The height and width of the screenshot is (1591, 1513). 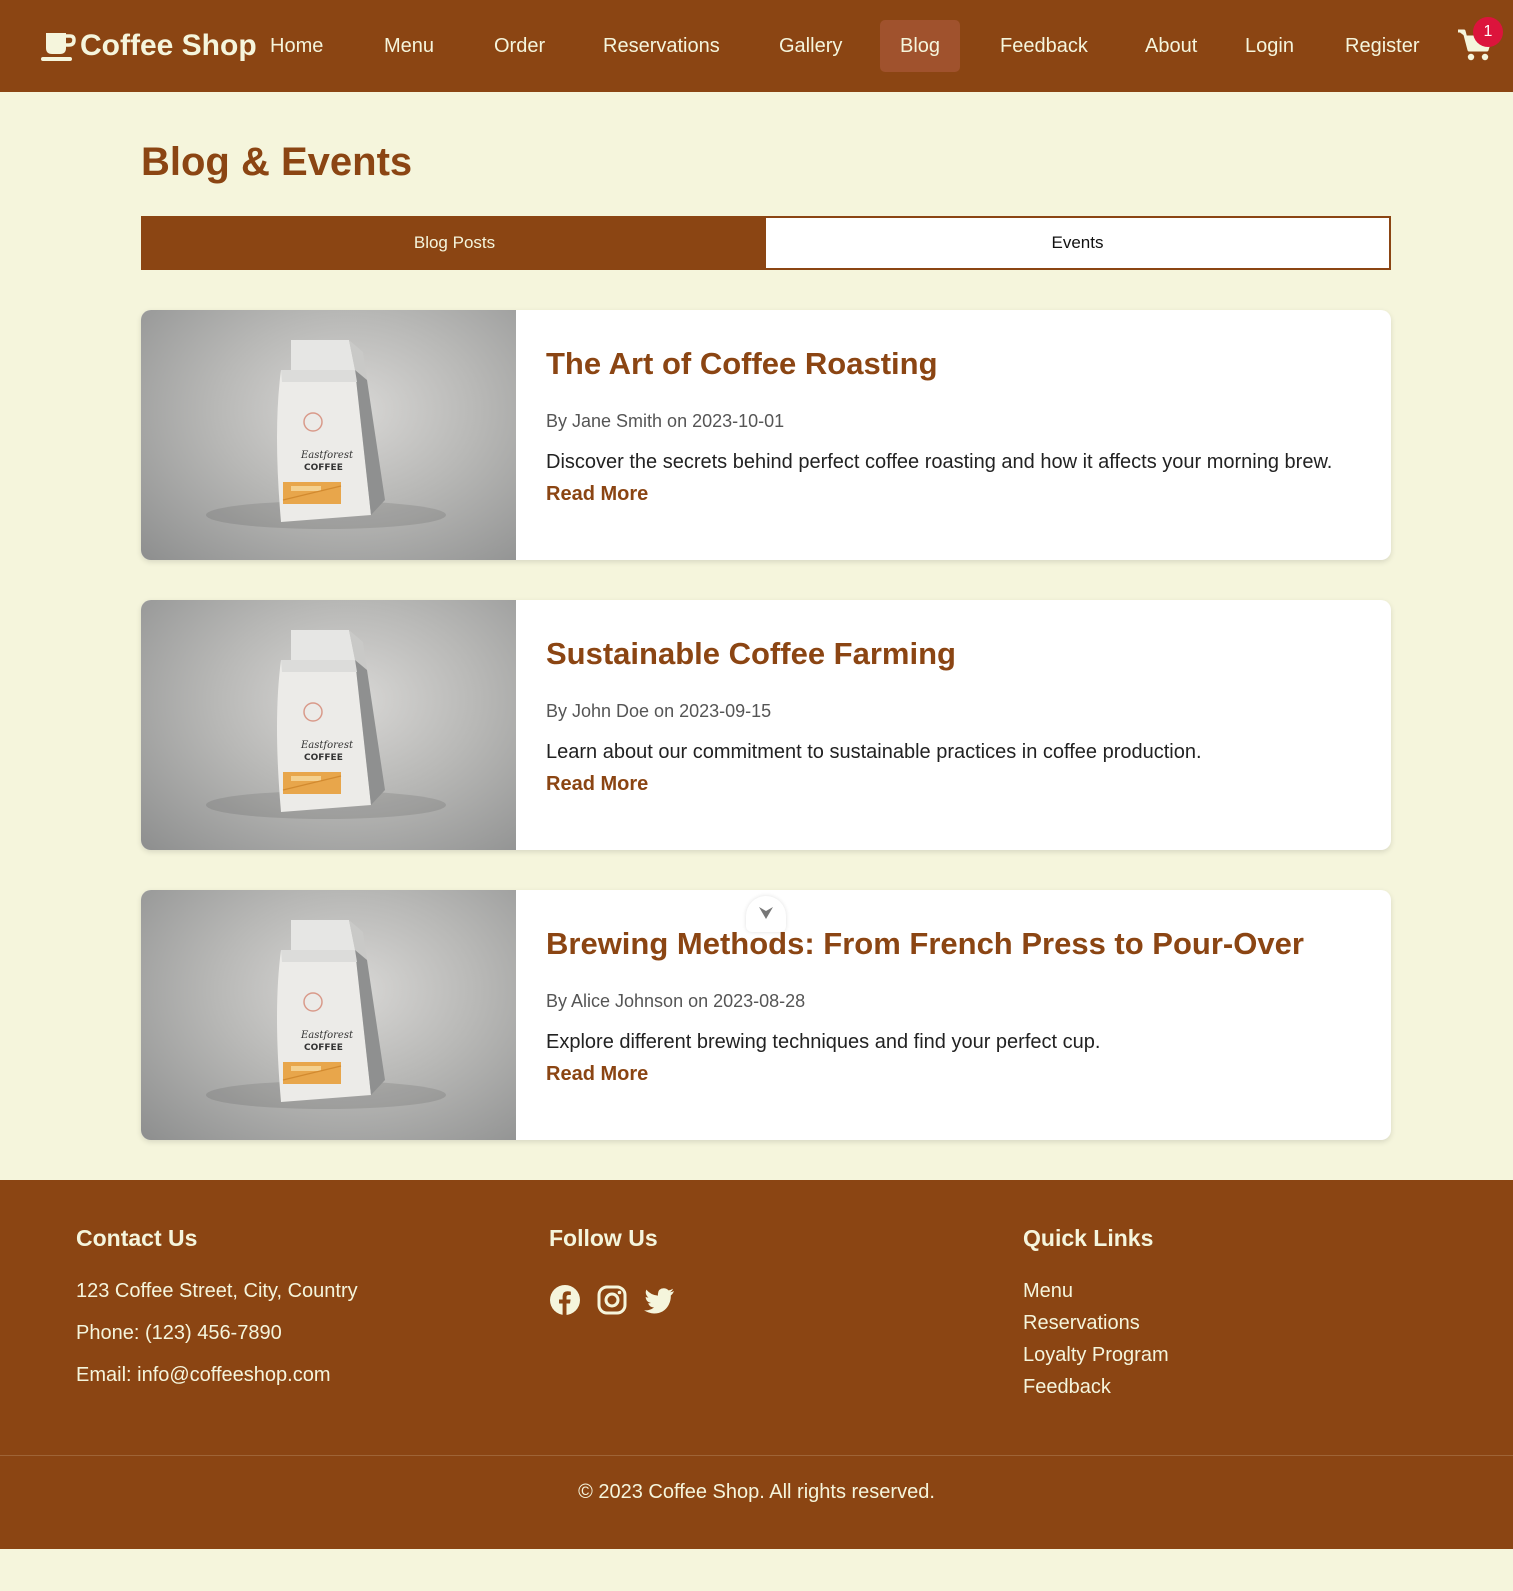 I want to click on coffee-cup-icon, so click(x=58, y=47).